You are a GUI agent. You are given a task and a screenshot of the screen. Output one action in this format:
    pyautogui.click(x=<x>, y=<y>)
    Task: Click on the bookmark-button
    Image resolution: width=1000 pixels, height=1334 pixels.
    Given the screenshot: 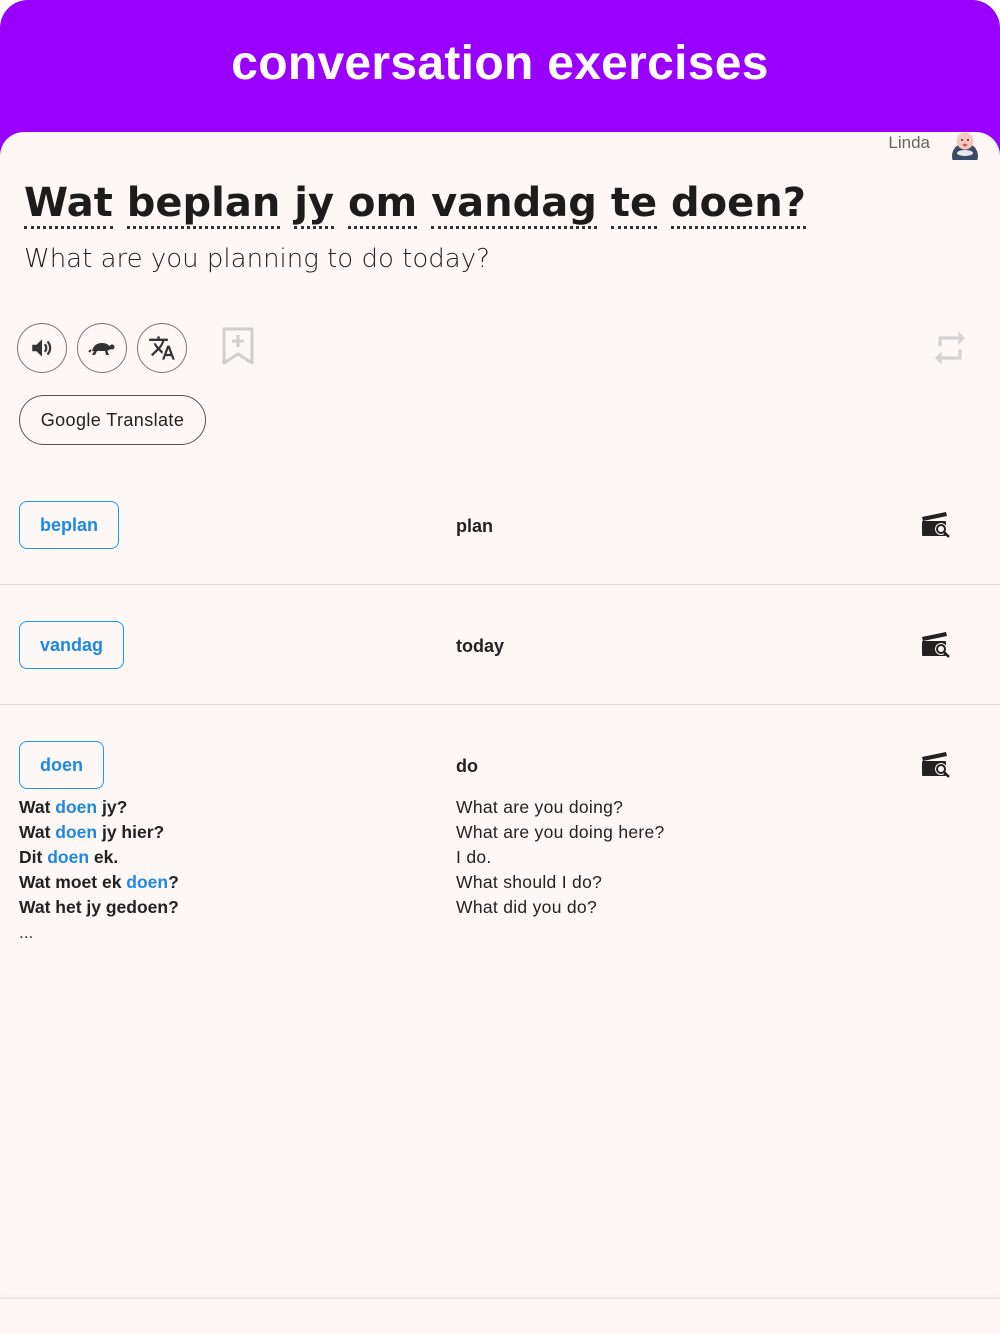 What is the action you would take?
    pyautogui.click(x=238, y=348)
    